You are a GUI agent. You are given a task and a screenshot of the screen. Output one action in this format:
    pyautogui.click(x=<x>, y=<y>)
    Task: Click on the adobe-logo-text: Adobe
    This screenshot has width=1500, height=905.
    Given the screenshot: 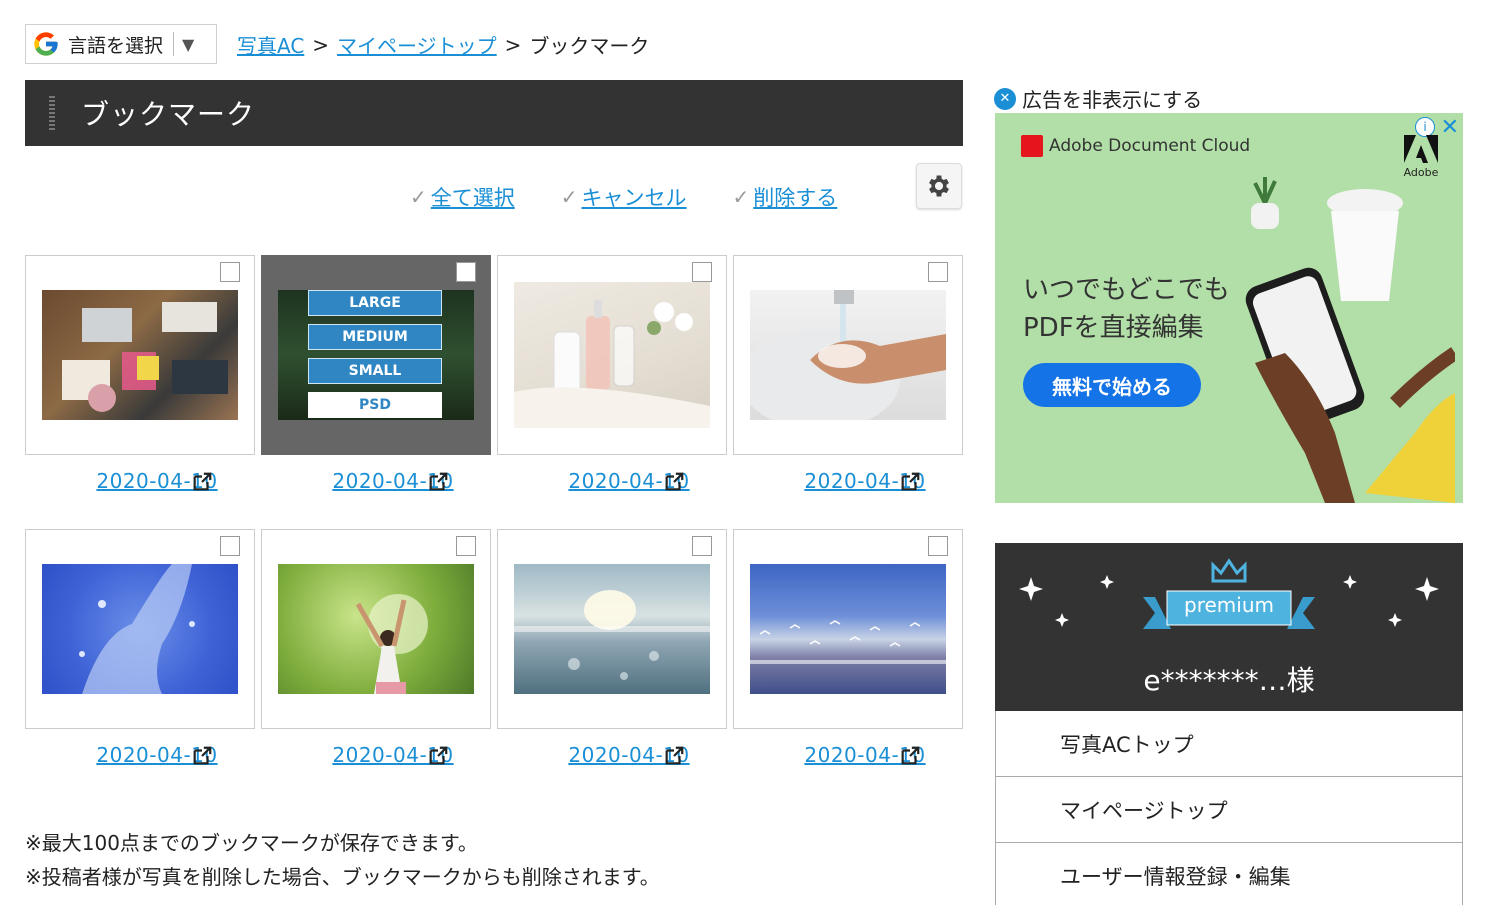 What is the action you would take?
    pyautogui.click(x=1421, y=172)
    